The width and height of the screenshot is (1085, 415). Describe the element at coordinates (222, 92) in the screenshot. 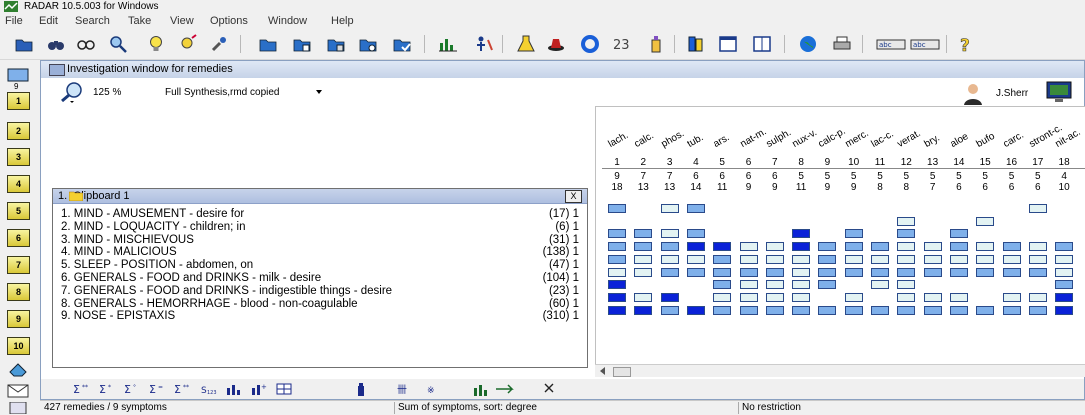

I see `repertory-select: Full Synthesis,rmd copied` at that location.